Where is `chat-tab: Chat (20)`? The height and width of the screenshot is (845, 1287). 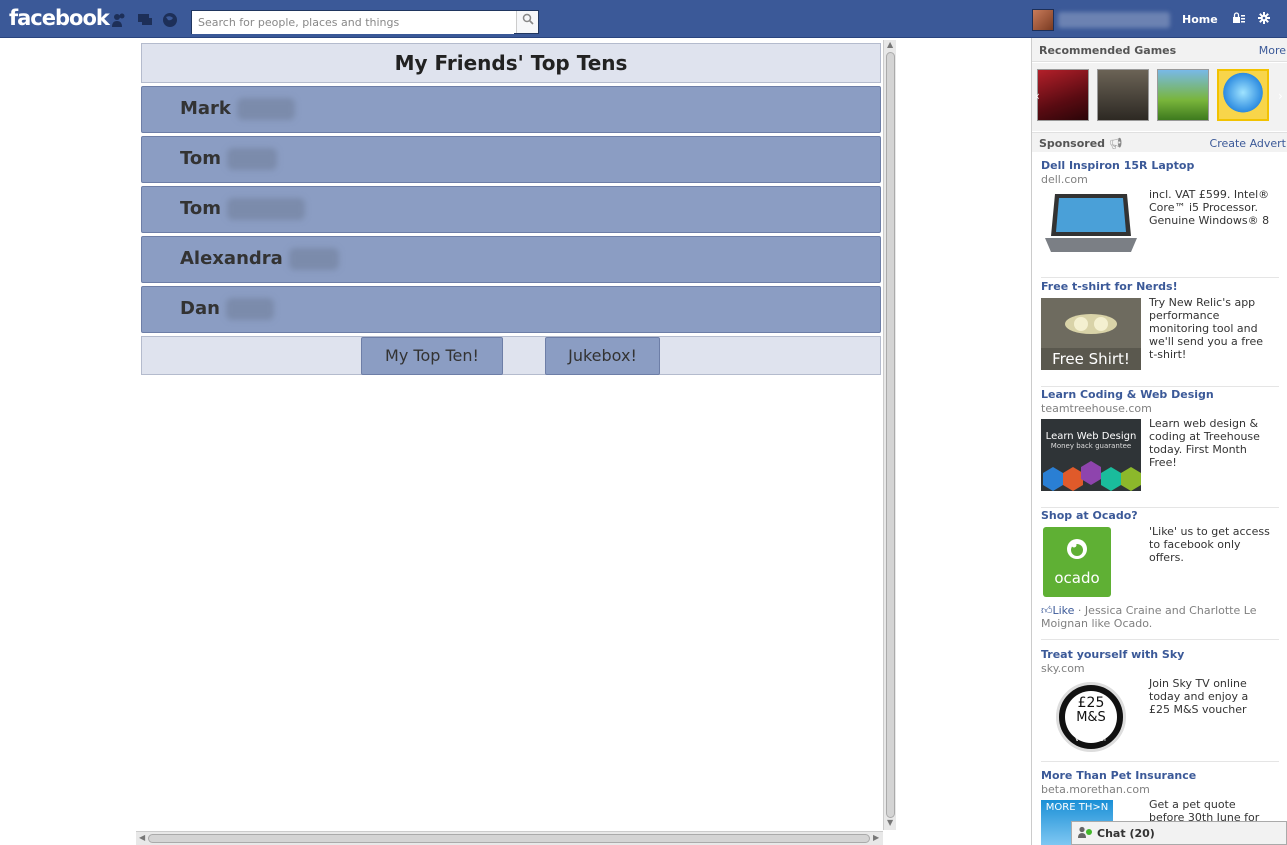
chat-tab: Chat (20) is located at coordinates (1179, 833).